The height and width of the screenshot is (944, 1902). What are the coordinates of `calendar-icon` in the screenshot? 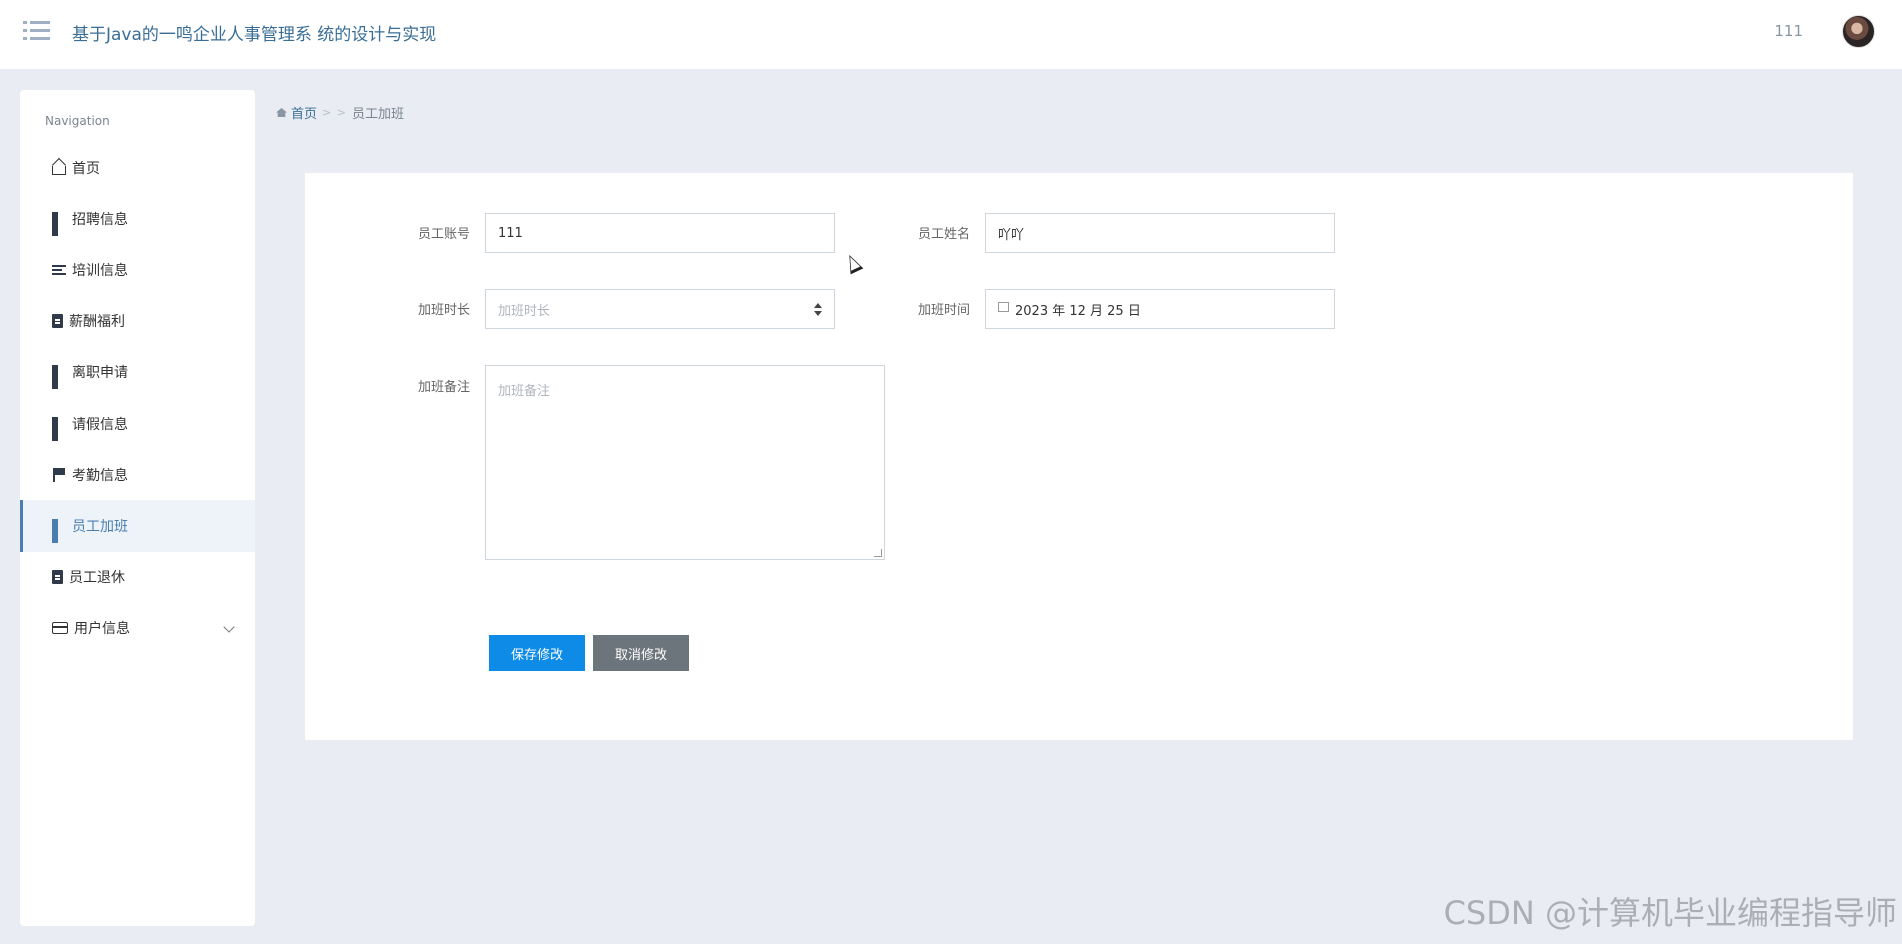 It's located at (1003, 307).